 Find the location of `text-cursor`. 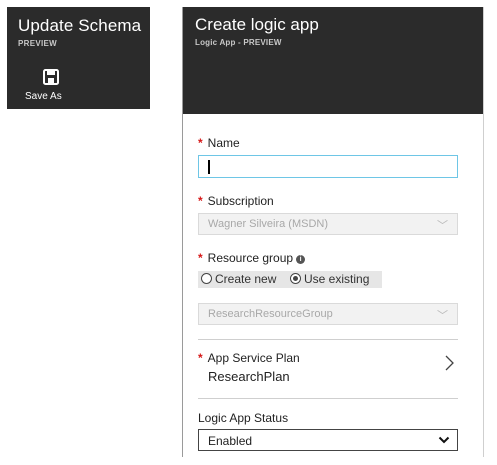

text-cursor is located at coordinates (209, 167).